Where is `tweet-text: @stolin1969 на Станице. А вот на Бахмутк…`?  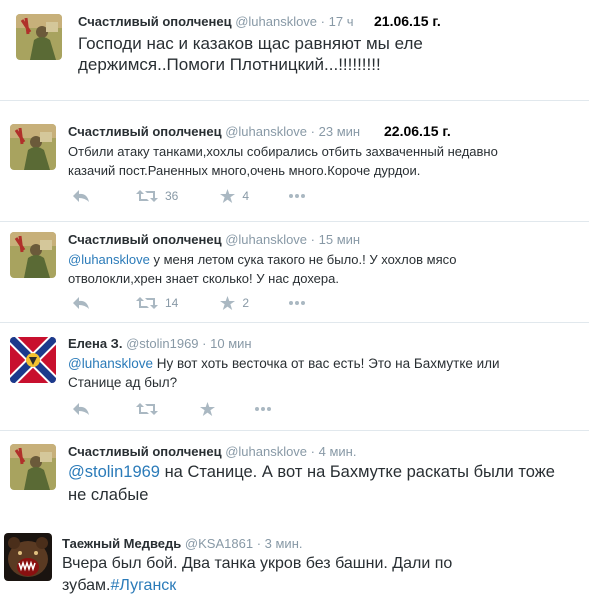
tweet-text: @stolin1969 на Станице. А вот на Бахмутк… is located at coordinates (313, 484).